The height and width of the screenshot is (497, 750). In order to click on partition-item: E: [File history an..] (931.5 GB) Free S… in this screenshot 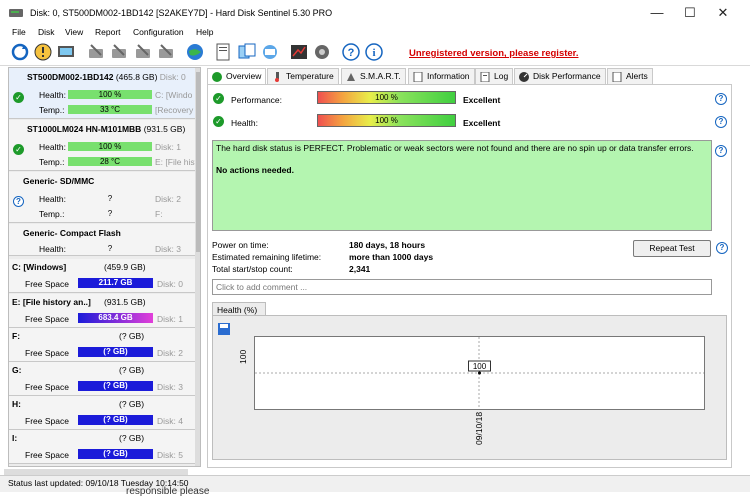, I will do `click(102, 311)`.